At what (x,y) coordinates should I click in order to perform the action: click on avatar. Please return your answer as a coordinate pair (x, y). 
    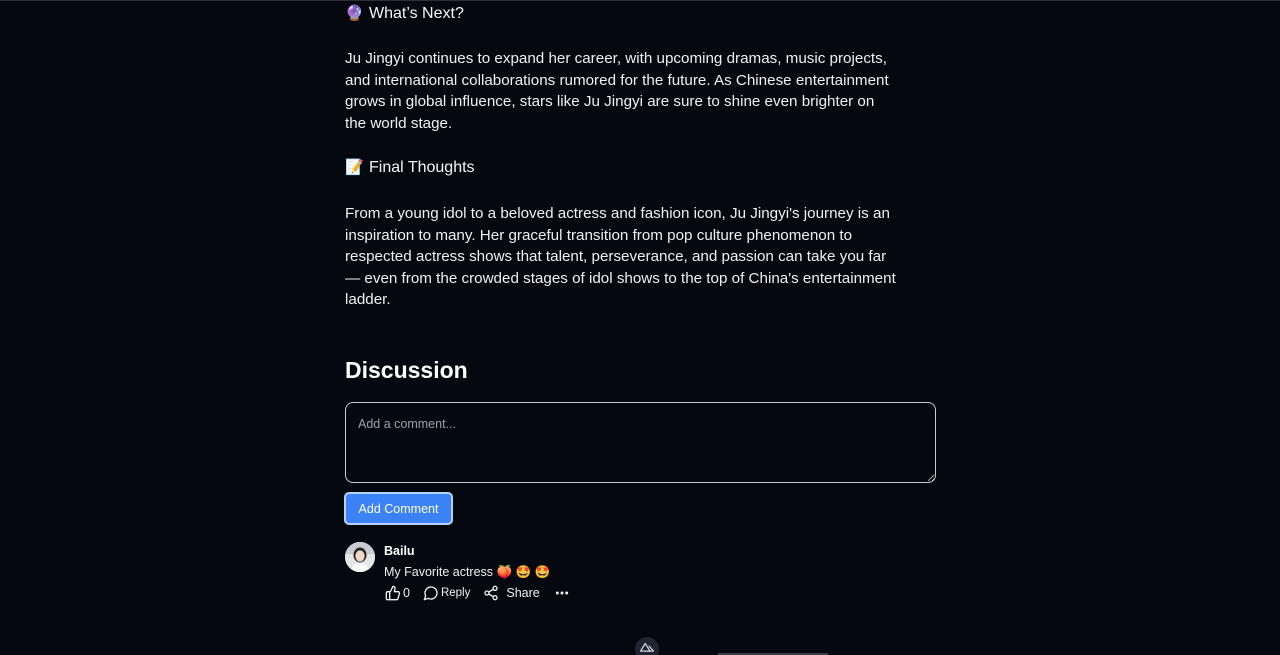
    Looking at the image, I should click on (360, 557).